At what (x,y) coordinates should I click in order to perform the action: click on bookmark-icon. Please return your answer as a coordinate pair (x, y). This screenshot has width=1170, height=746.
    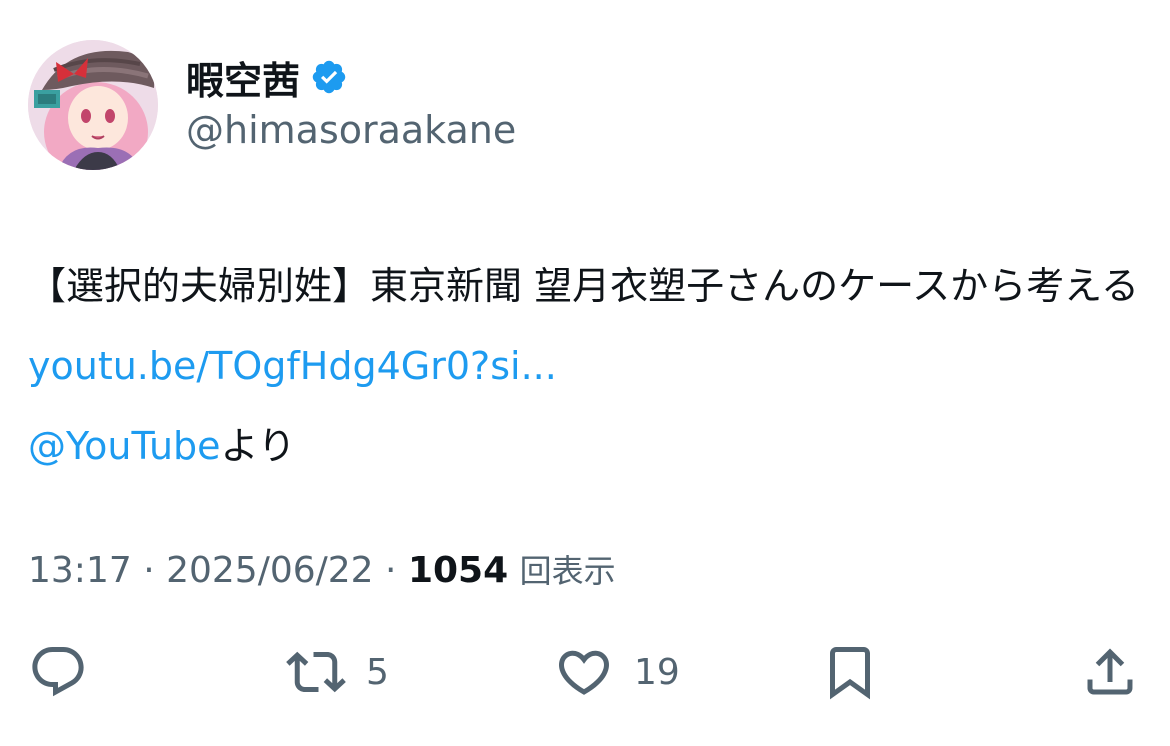
    Looking at the image, I should click on (850, 673).